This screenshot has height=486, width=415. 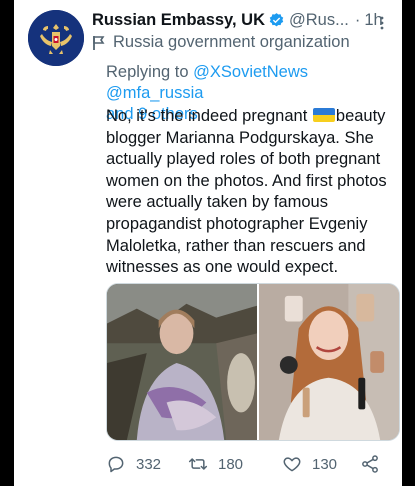 What do you see at coordinates (292, 464) in the screenshot?
I see `like-icon` at bounding box center [292, 464].